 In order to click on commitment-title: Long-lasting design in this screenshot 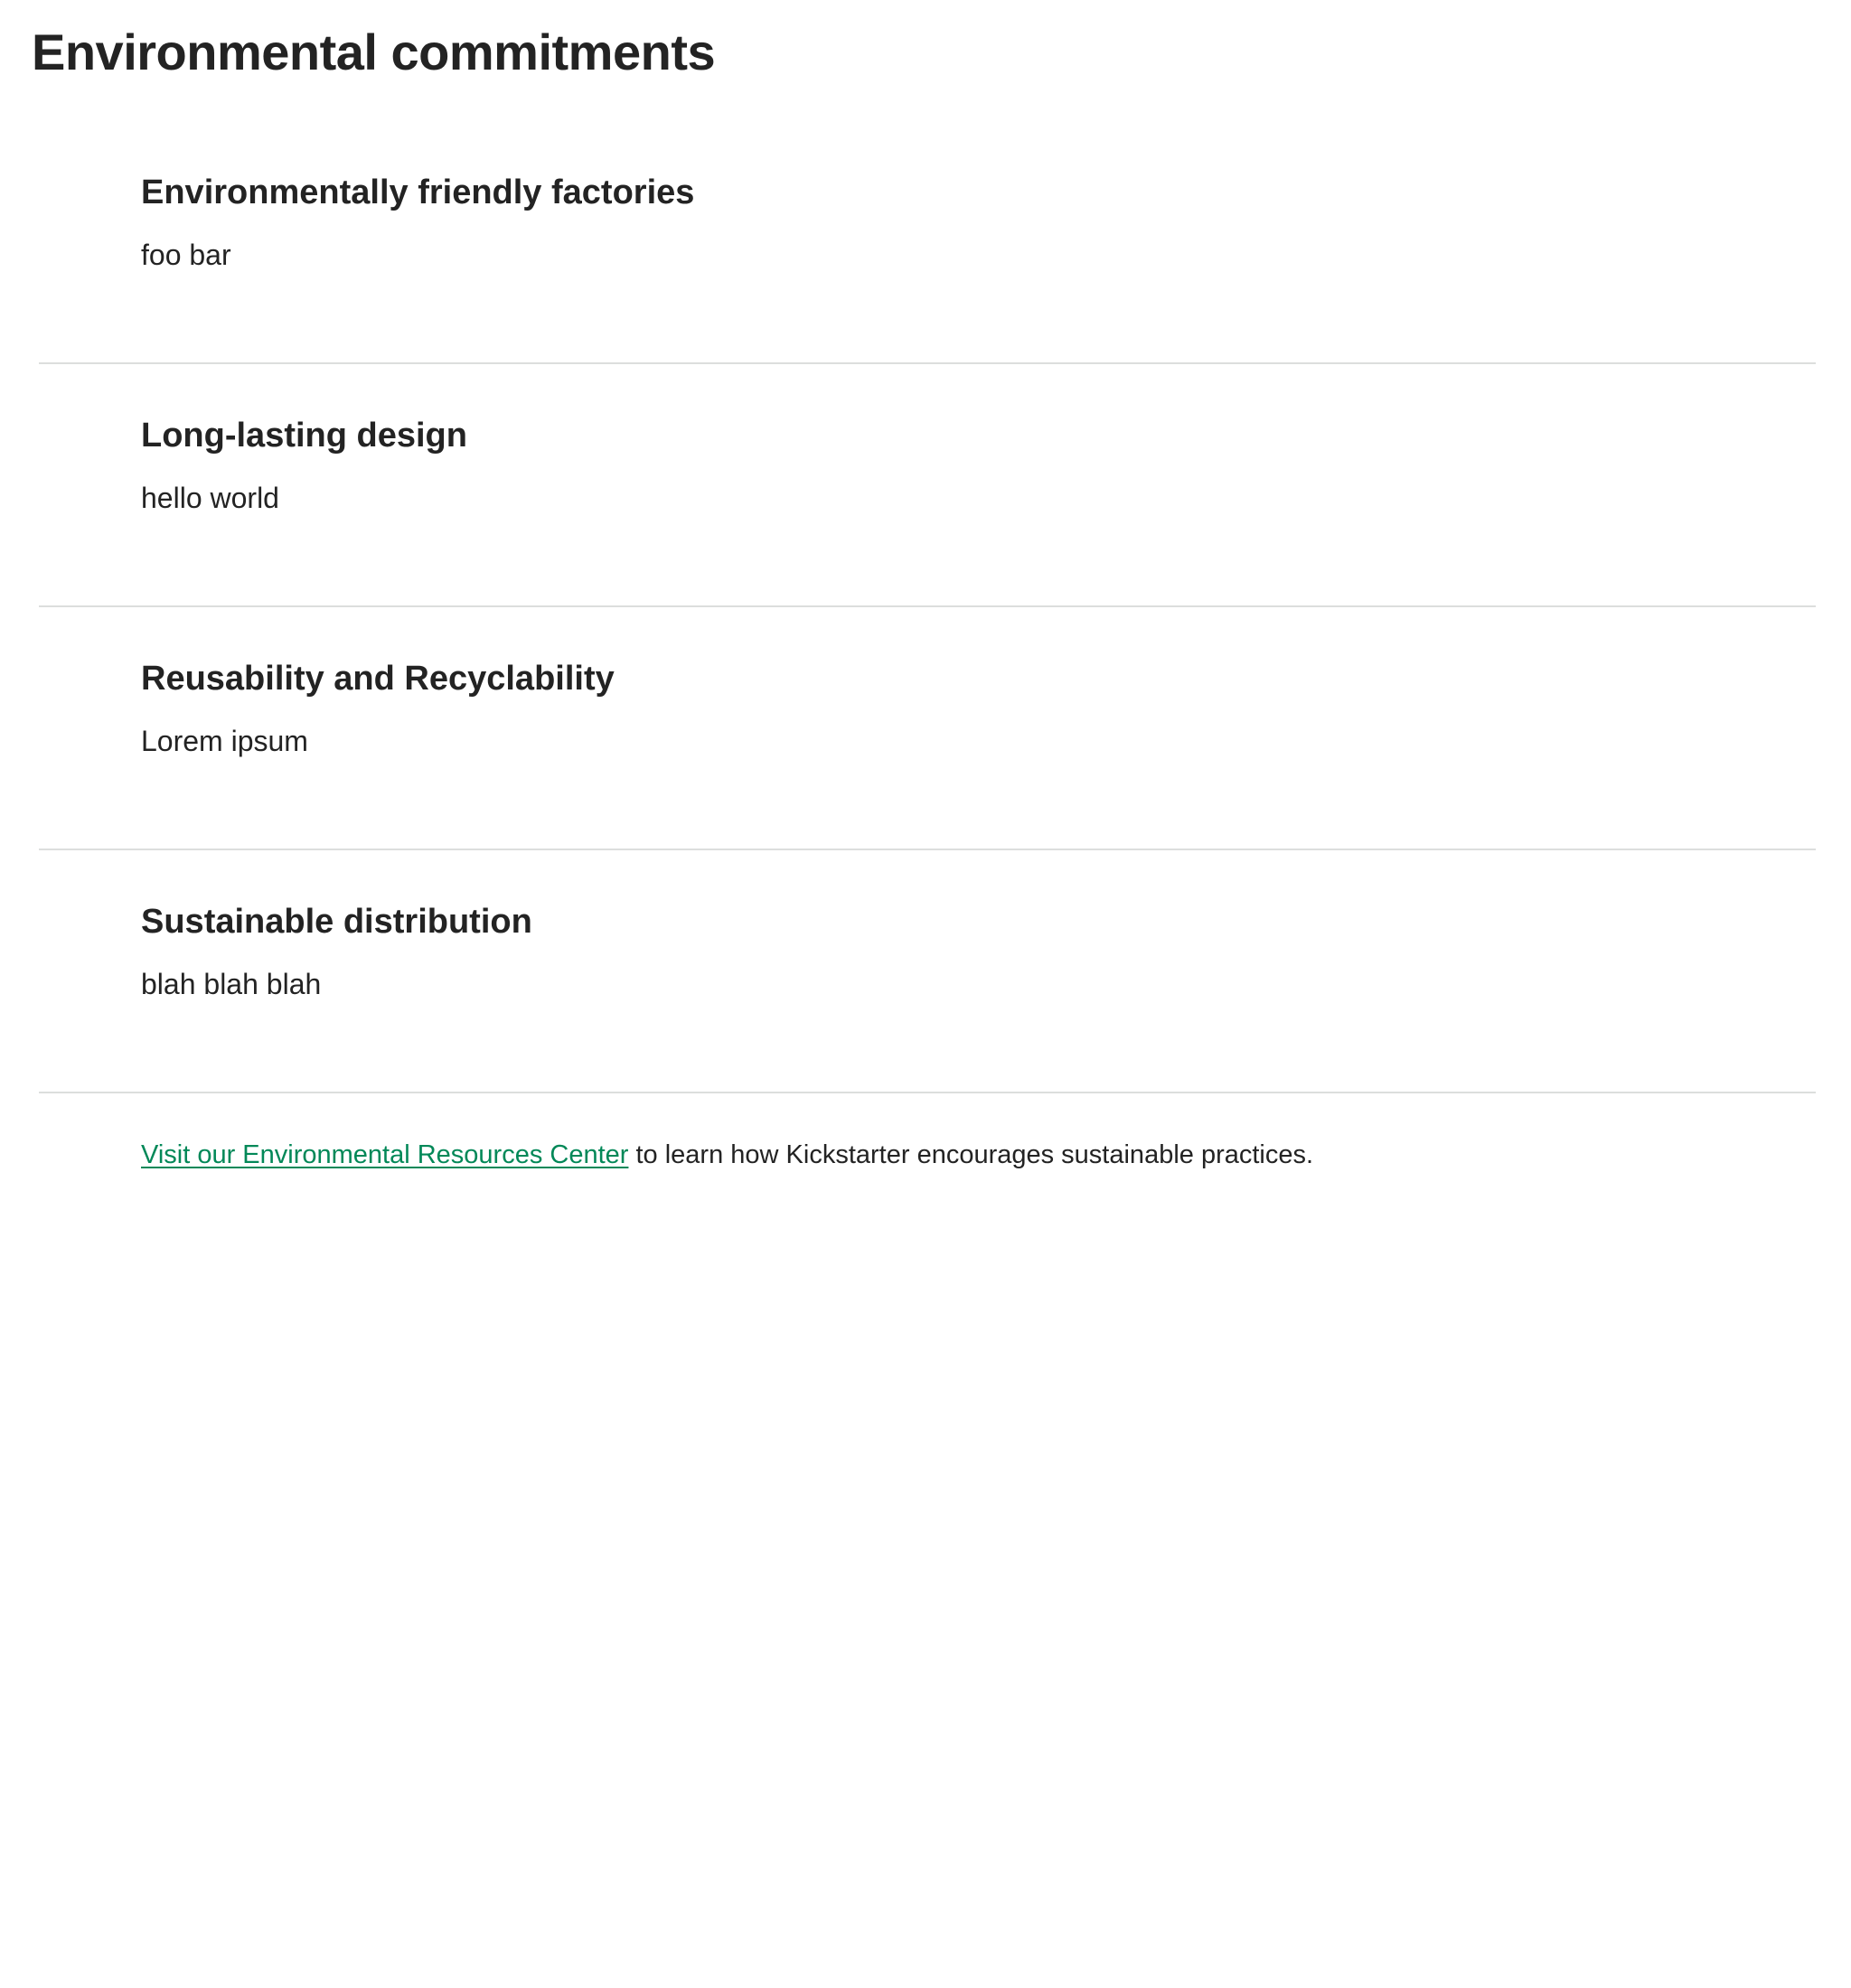, I will do `click(304, 436)`.